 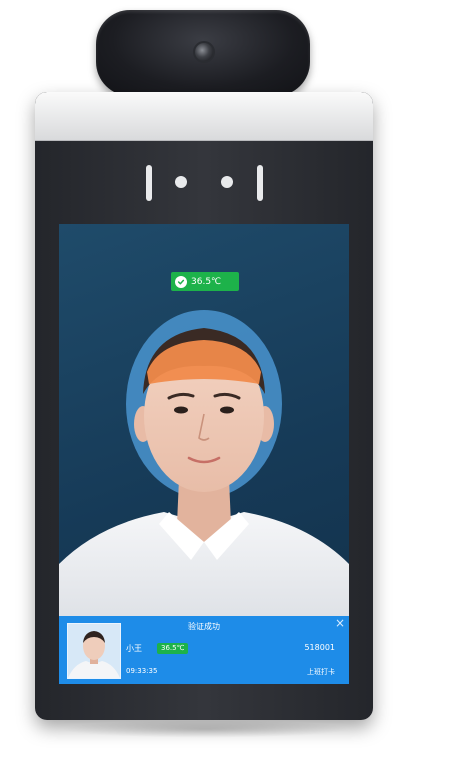 I want to click on sensor-dot-right, so click(x=227, y=182).